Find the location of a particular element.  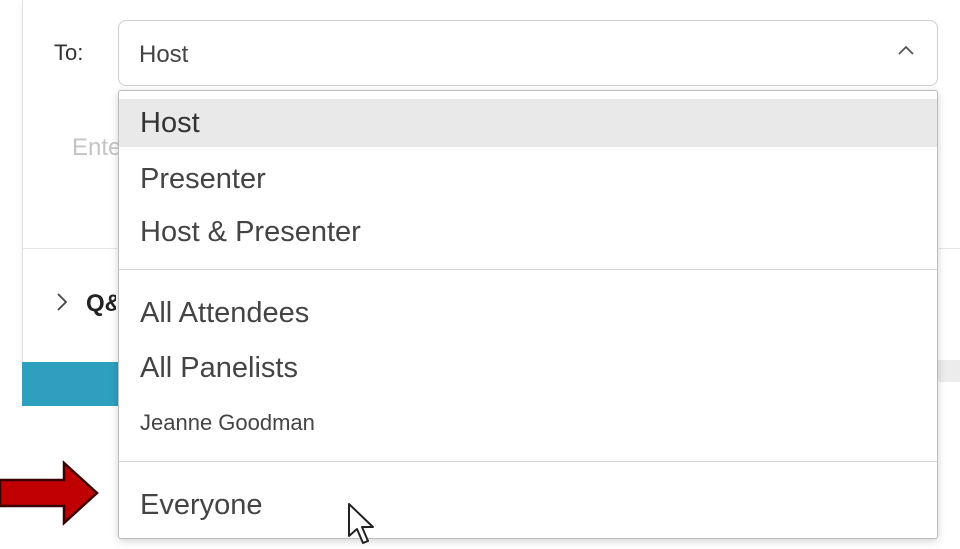

option-host: Host is located at coordinates (528, 123).